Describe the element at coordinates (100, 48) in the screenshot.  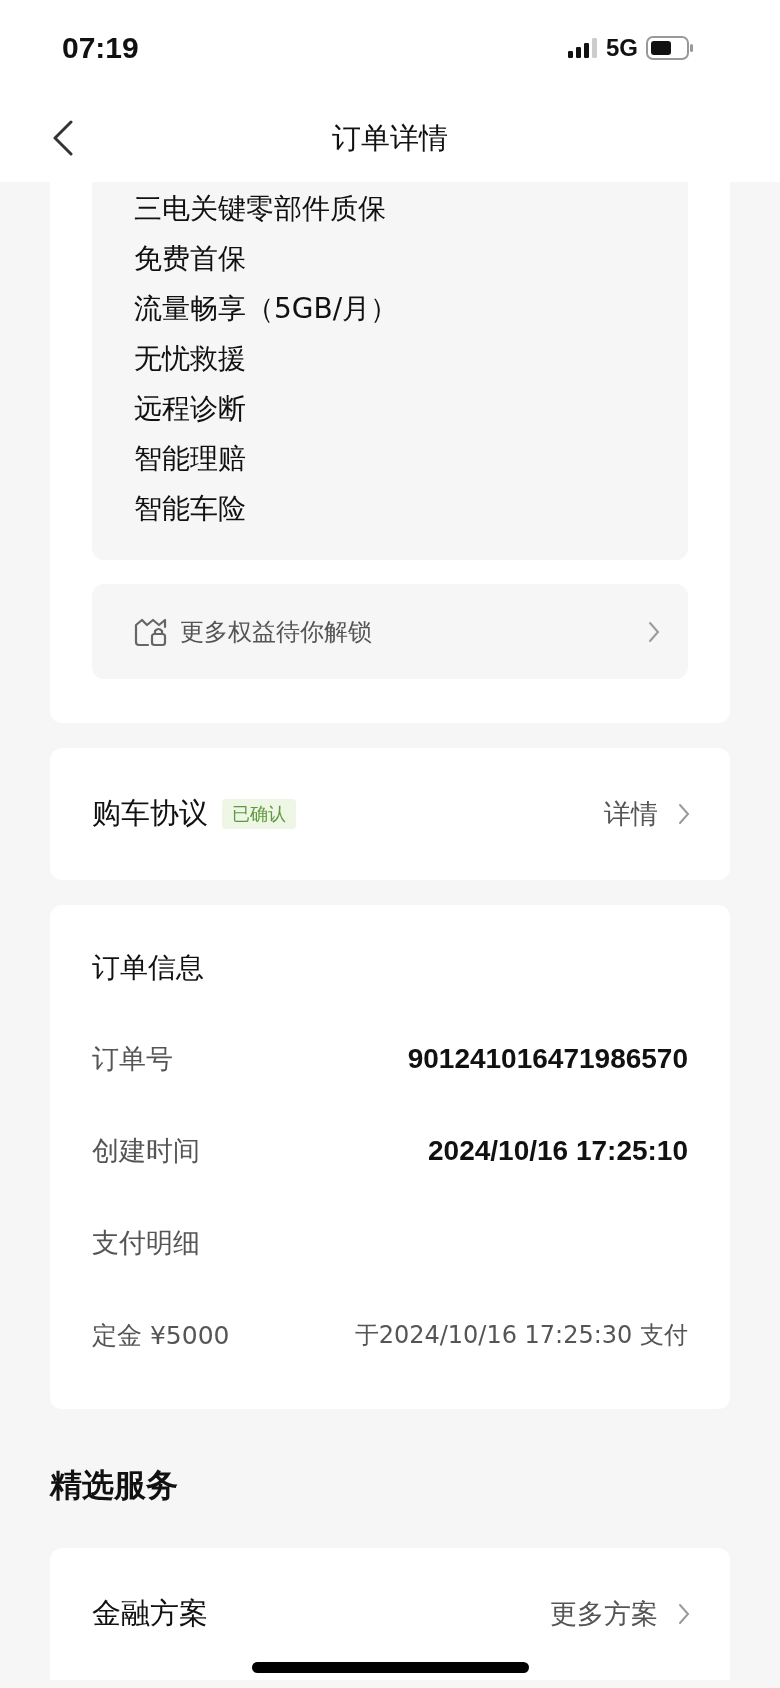
I see `status-time: 07:19` at that location.